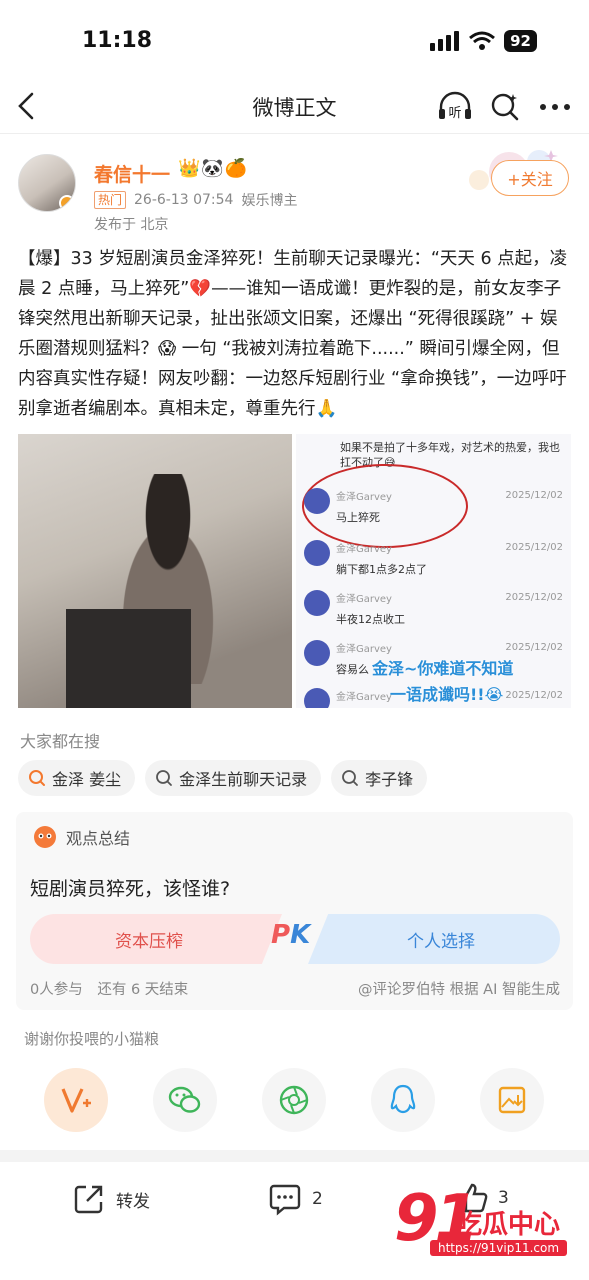 Image resolution: width=589 pixels, height=1280 pixels. What do you see at coordinates (81, 837) in the screenshot?
I see `opinion-header: 观点总结` at bounding box center [81, 837].